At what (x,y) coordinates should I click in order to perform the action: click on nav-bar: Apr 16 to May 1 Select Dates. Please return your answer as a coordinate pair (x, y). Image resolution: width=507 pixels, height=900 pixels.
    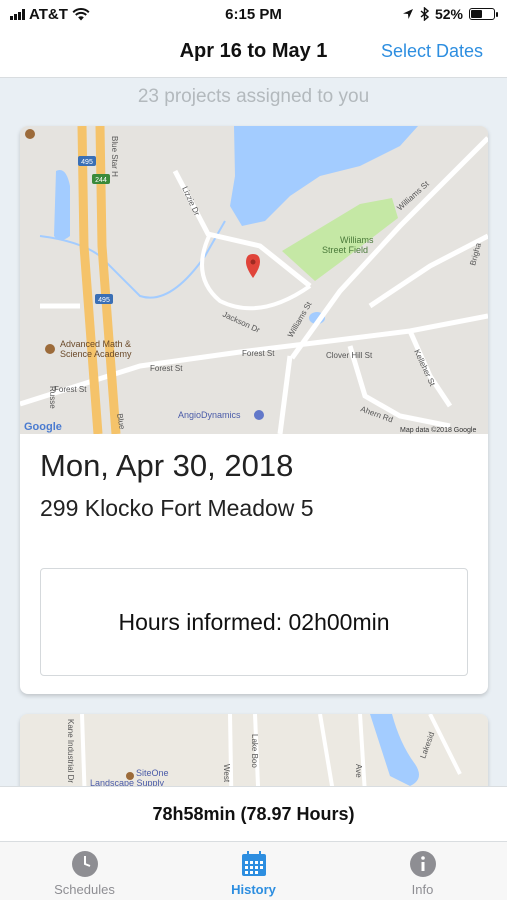
    Looking at the image, I should click on (253, 53).